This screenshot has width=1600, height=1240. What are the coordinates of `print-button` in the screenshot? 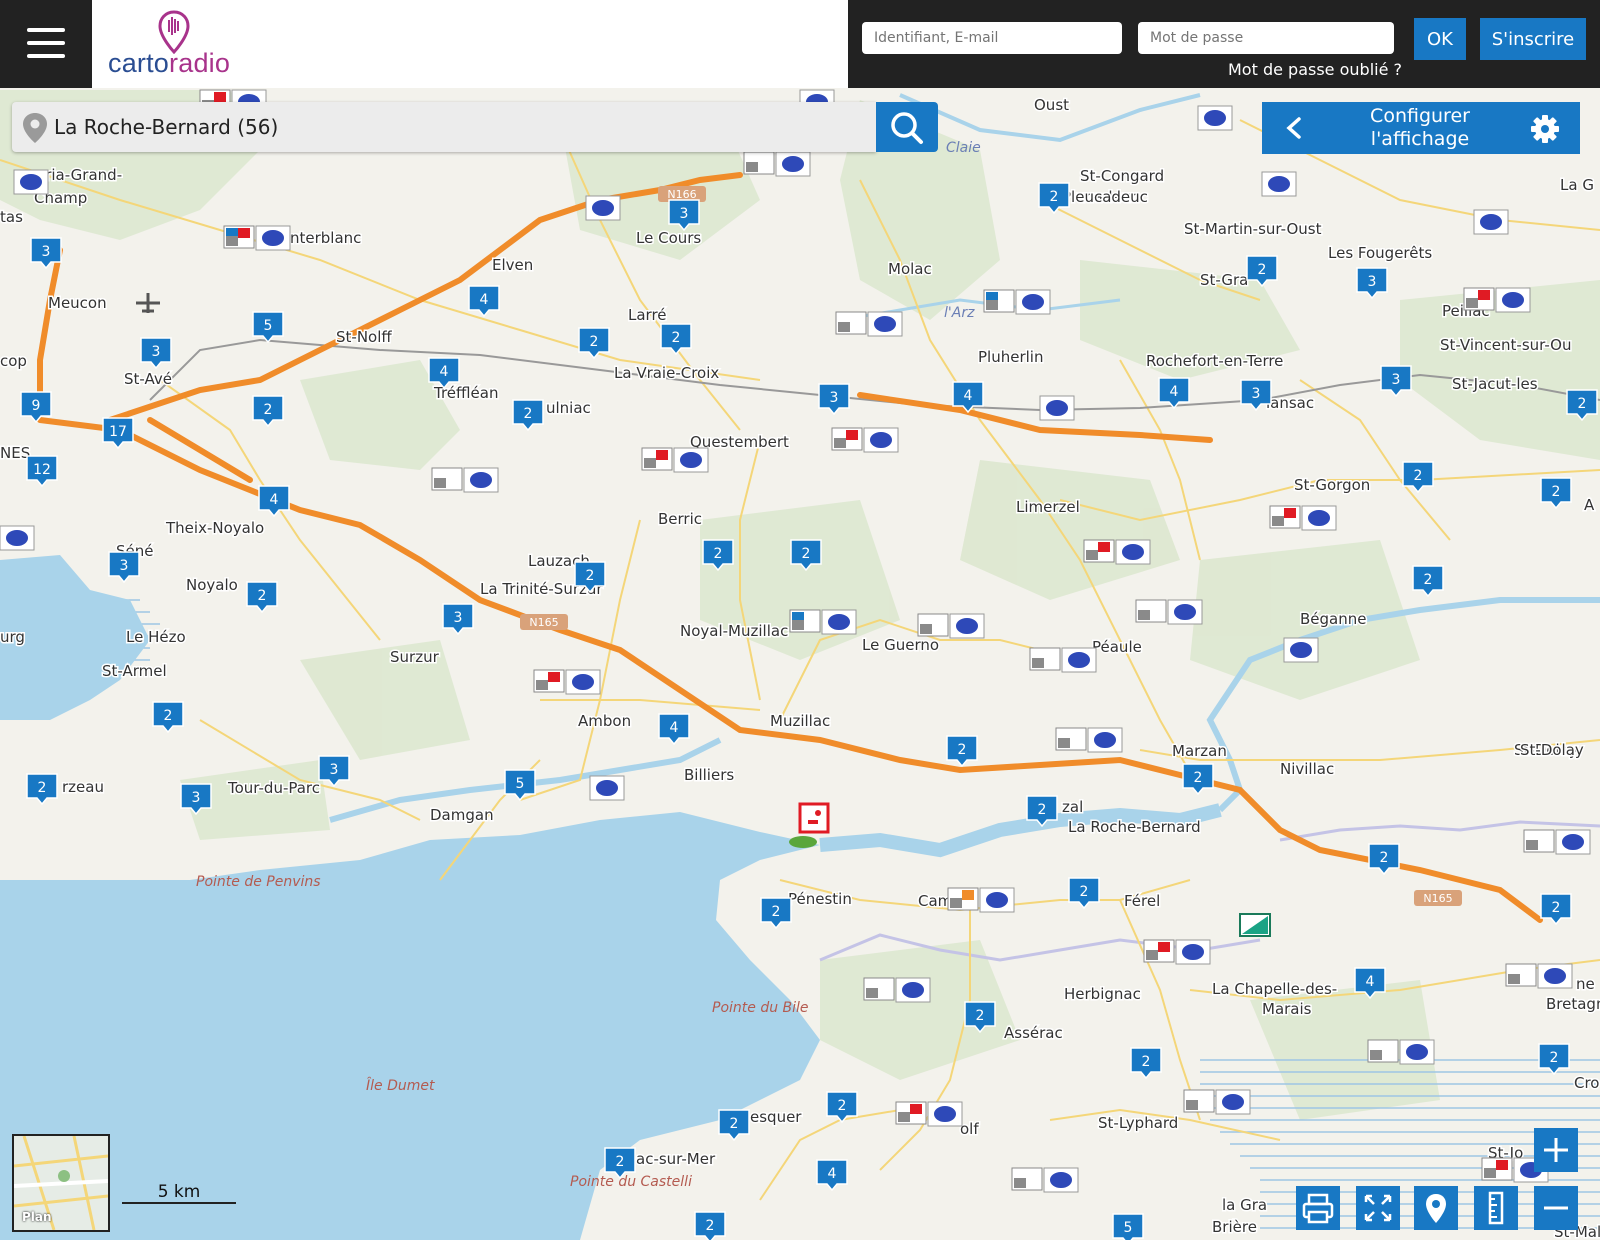 It's located at (1318, 1208).